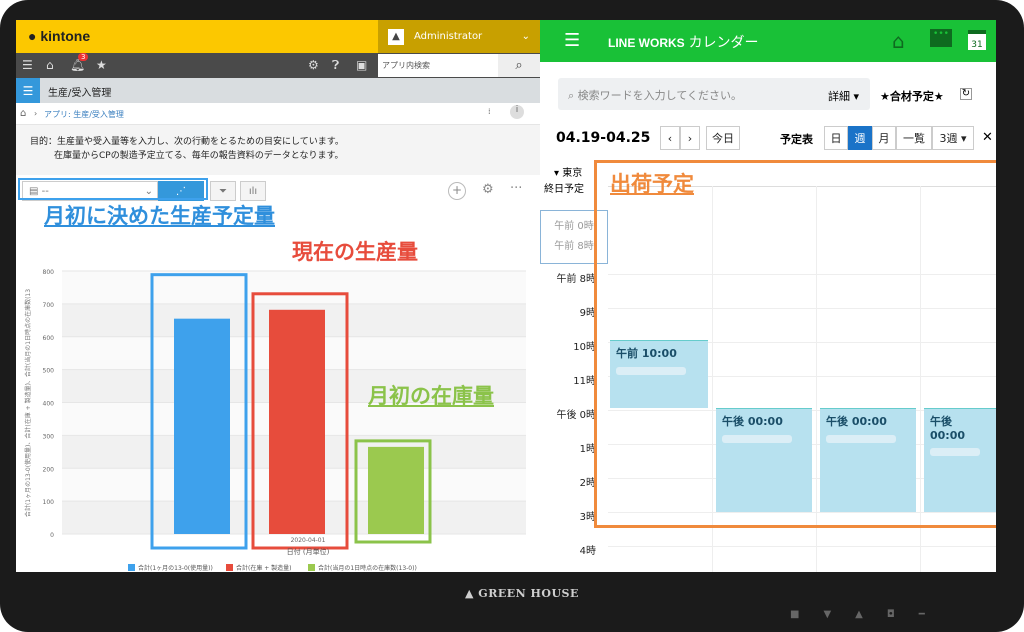 The image size is (1024, 632). I want to click on monitor-buttons: ■ ▼ ▲ ◘ ━, so click(857, 614).